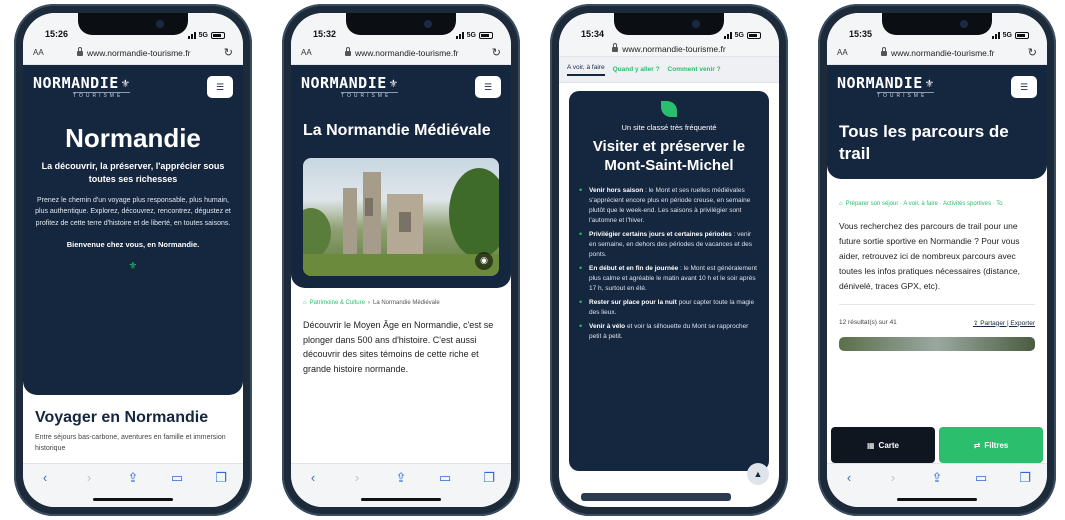 The height and width of the screenshot is (520, 1065). I want to click on status-time: 15:32, so click(325, 34).